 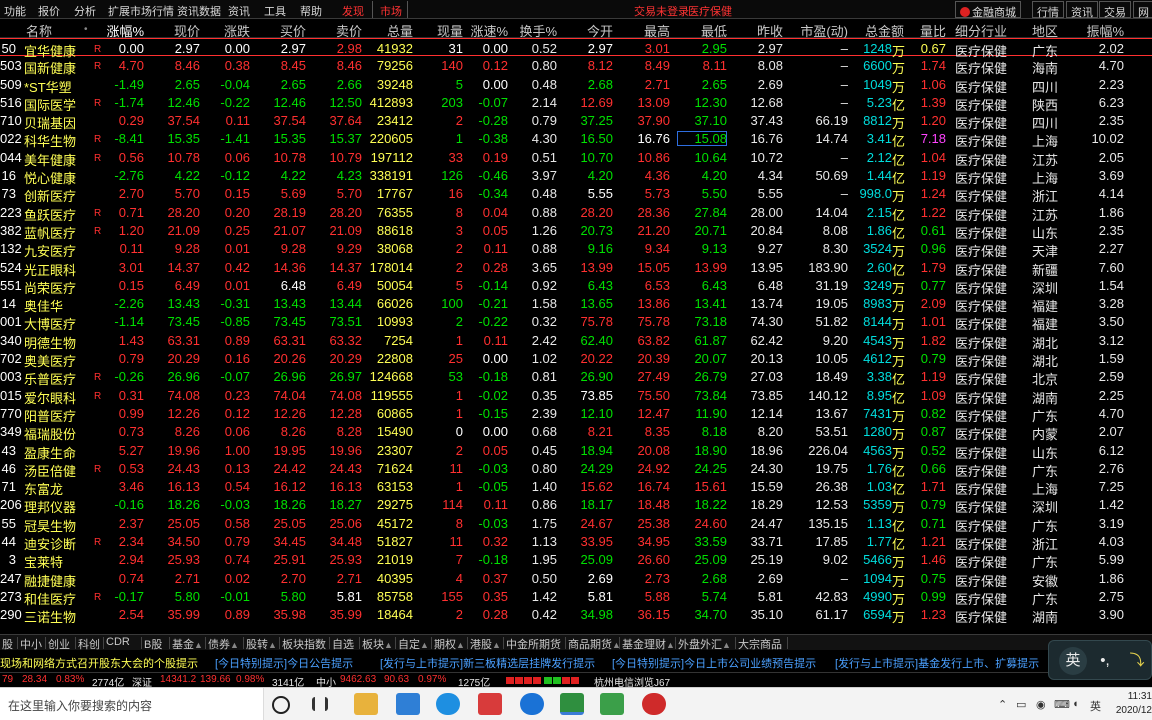 I want to click on cell-current-volume: 25, so click(x=455, y=359).